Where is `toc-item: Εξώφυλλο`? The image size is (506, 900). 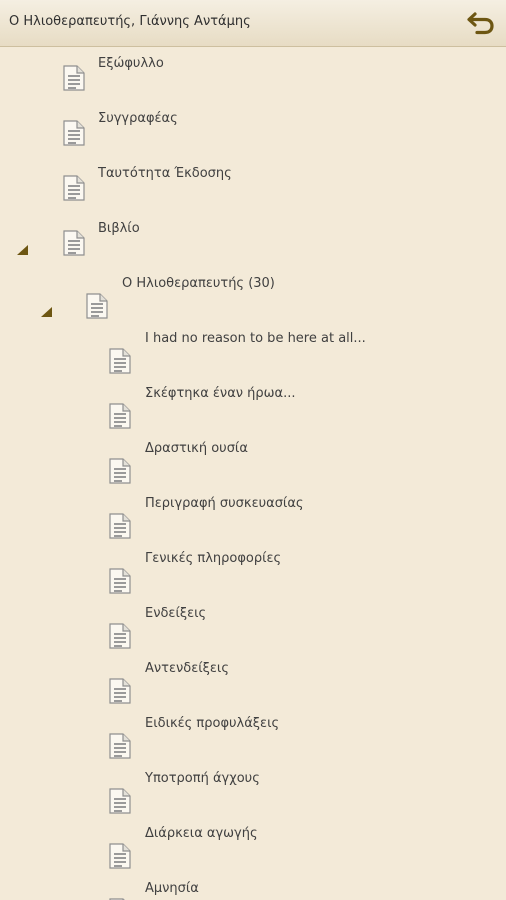 toc-item: Εξώφυλλο is located at coordinates (253, 78).